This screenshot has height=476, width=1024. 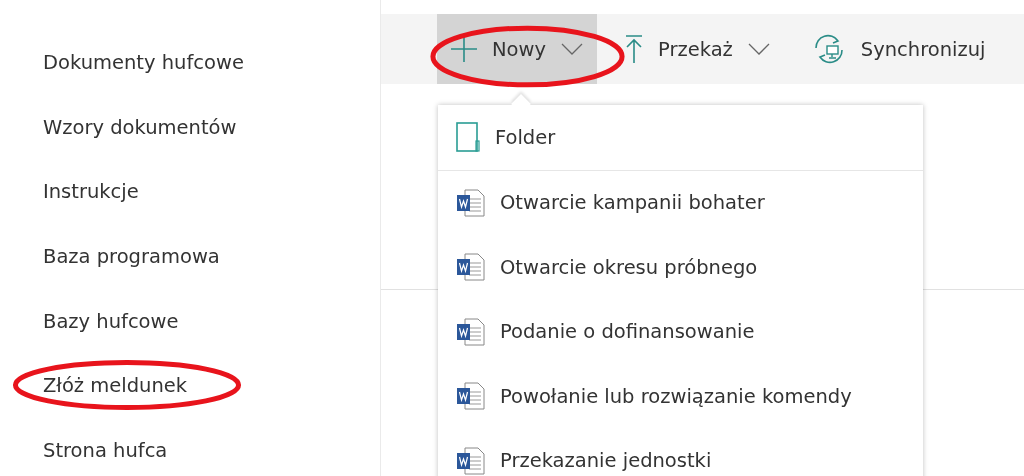 I want to click on folder-icon, so click(x=468, y=137).